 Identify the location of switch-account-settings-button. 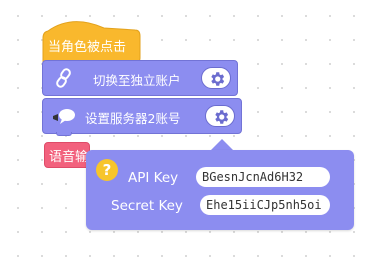
(216, 78).